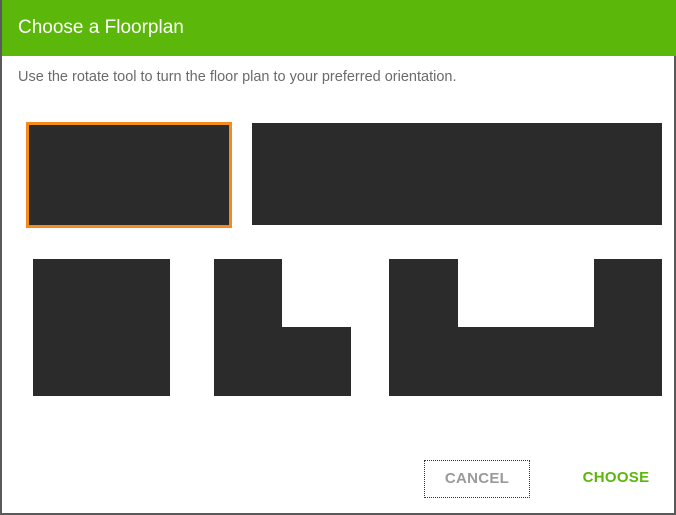 This screenshot has width=676, height=515. Describe the element at coordinates (477, 479) in the screenshot. I see `cancel-button: CANCEL` at that location.